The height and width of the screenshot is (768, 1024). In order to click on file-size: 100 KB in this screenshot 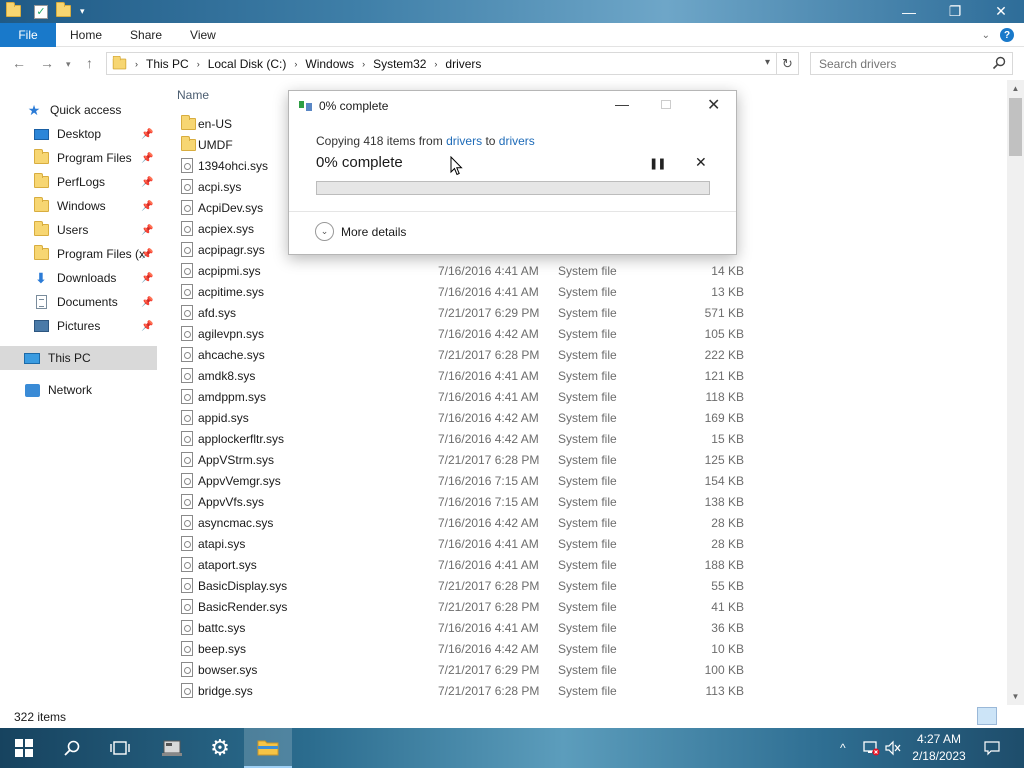, I will do `click(724, 669)`.